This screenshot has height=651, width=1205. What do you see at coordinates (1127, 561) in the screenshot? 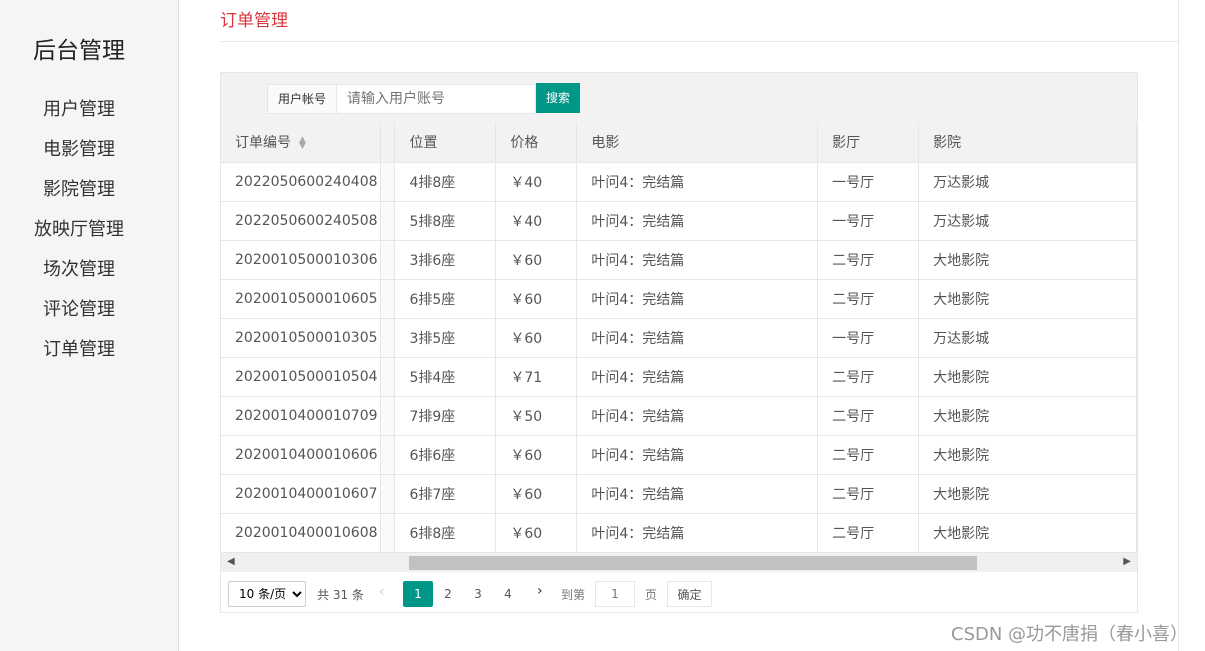
I see `scroll-right-icon: ▶` at bounding box center [1127, 561].